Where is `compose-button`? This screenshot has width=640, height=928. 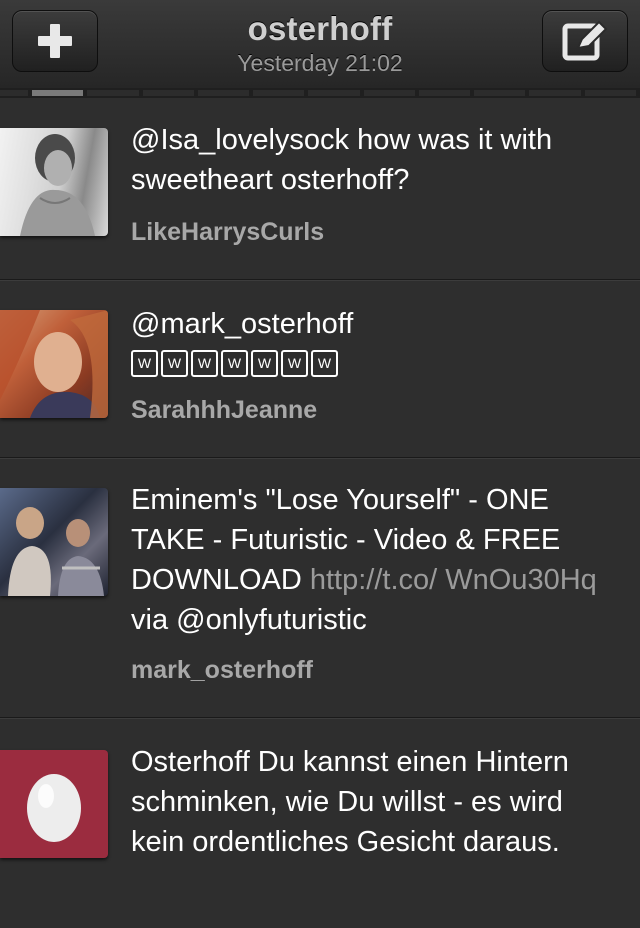
compose-button is located at coordinates (585, 41).